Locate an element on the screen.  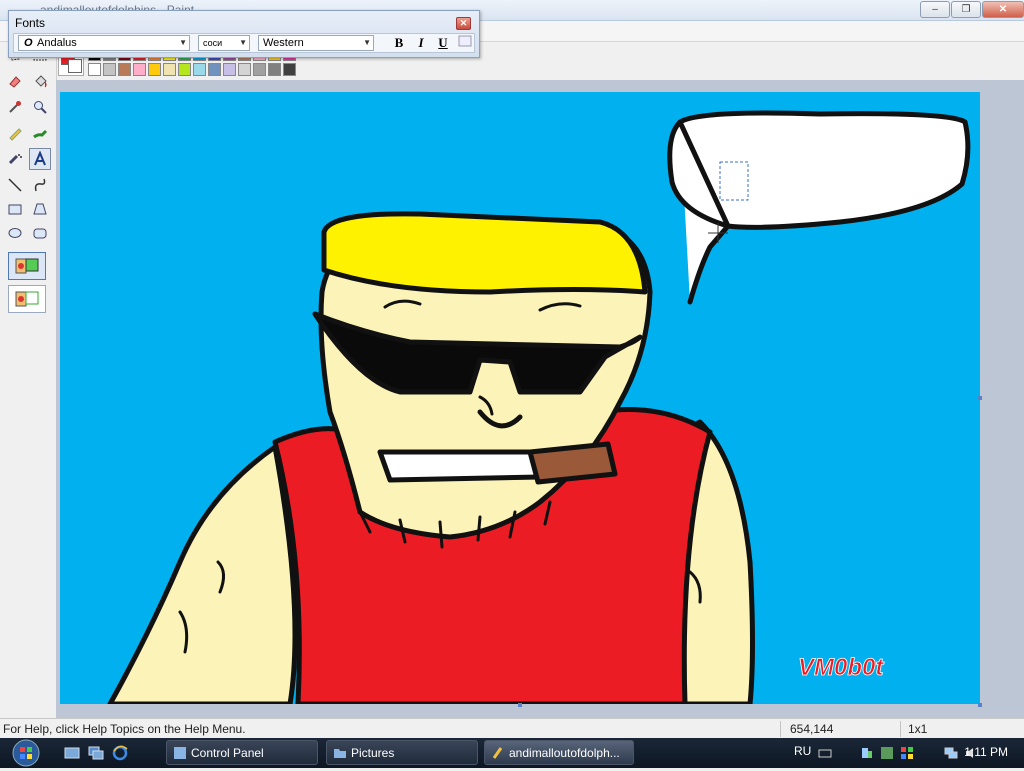
rectangle-icon is located at coordinates (15, 209).